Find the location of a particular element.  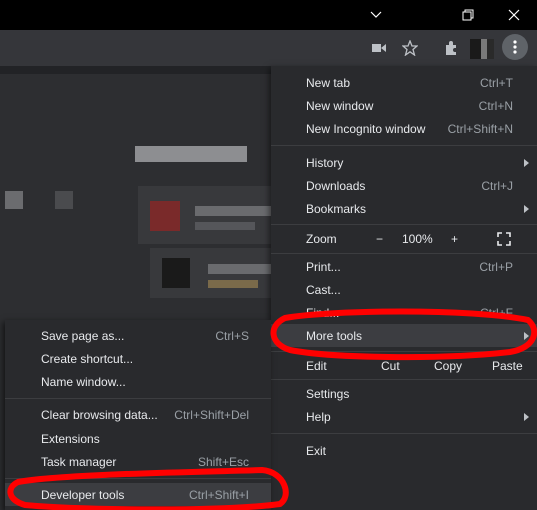

menu-item-label: New window is located at coordinates (340, 105).